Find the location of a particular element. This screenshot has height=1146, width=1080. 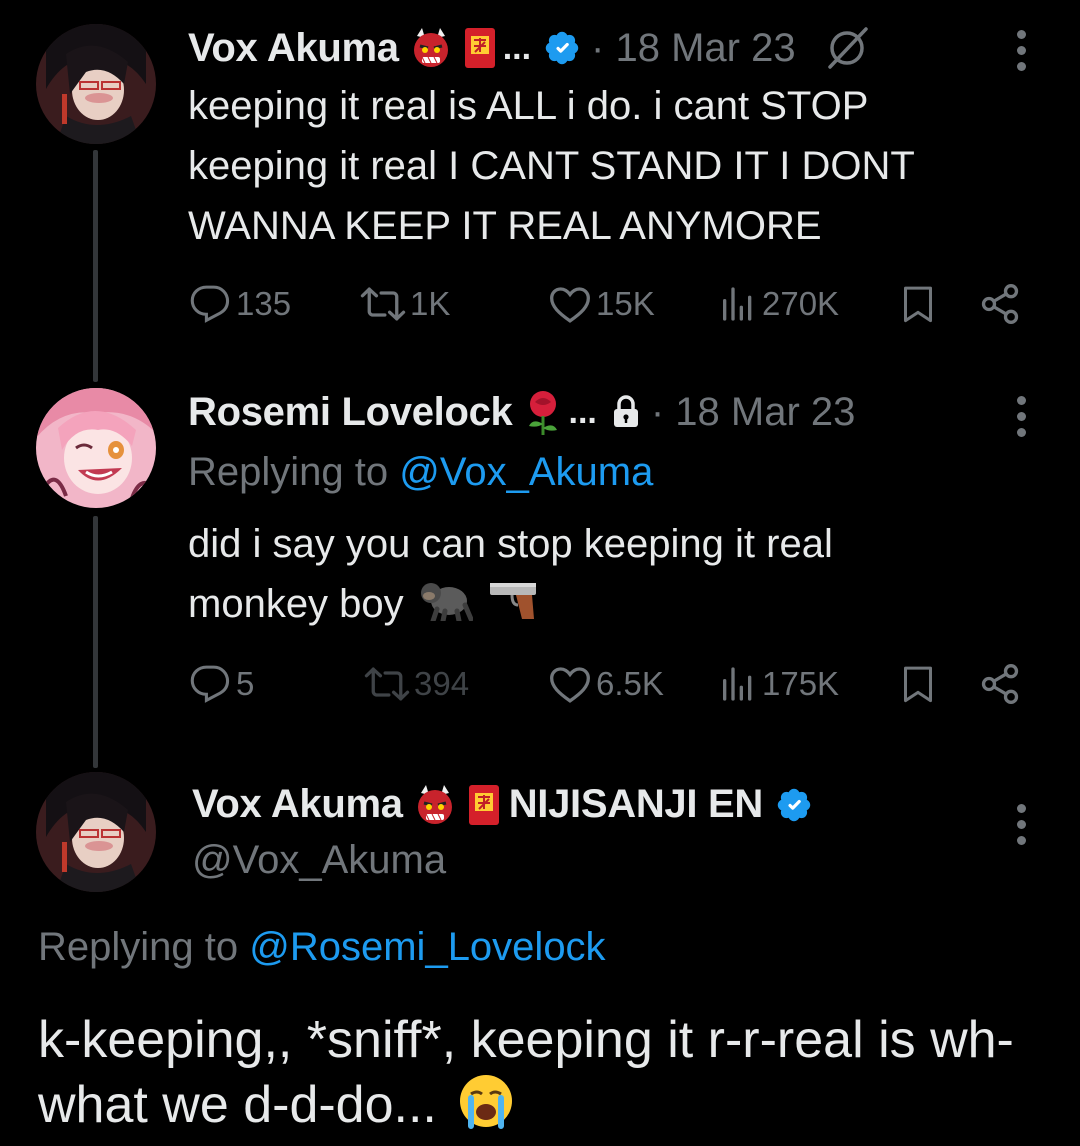

affiliation: NIJISANJI EN is located at coordinates (636, 804).